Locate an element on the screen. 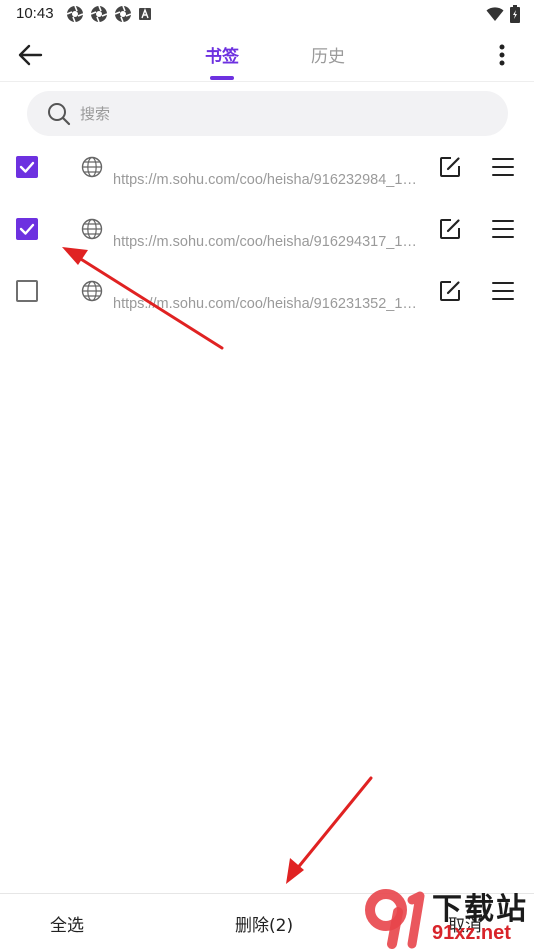 The height and width of the screenshot is (950, 534). app-a-icon is located at coordinates (145, 14).